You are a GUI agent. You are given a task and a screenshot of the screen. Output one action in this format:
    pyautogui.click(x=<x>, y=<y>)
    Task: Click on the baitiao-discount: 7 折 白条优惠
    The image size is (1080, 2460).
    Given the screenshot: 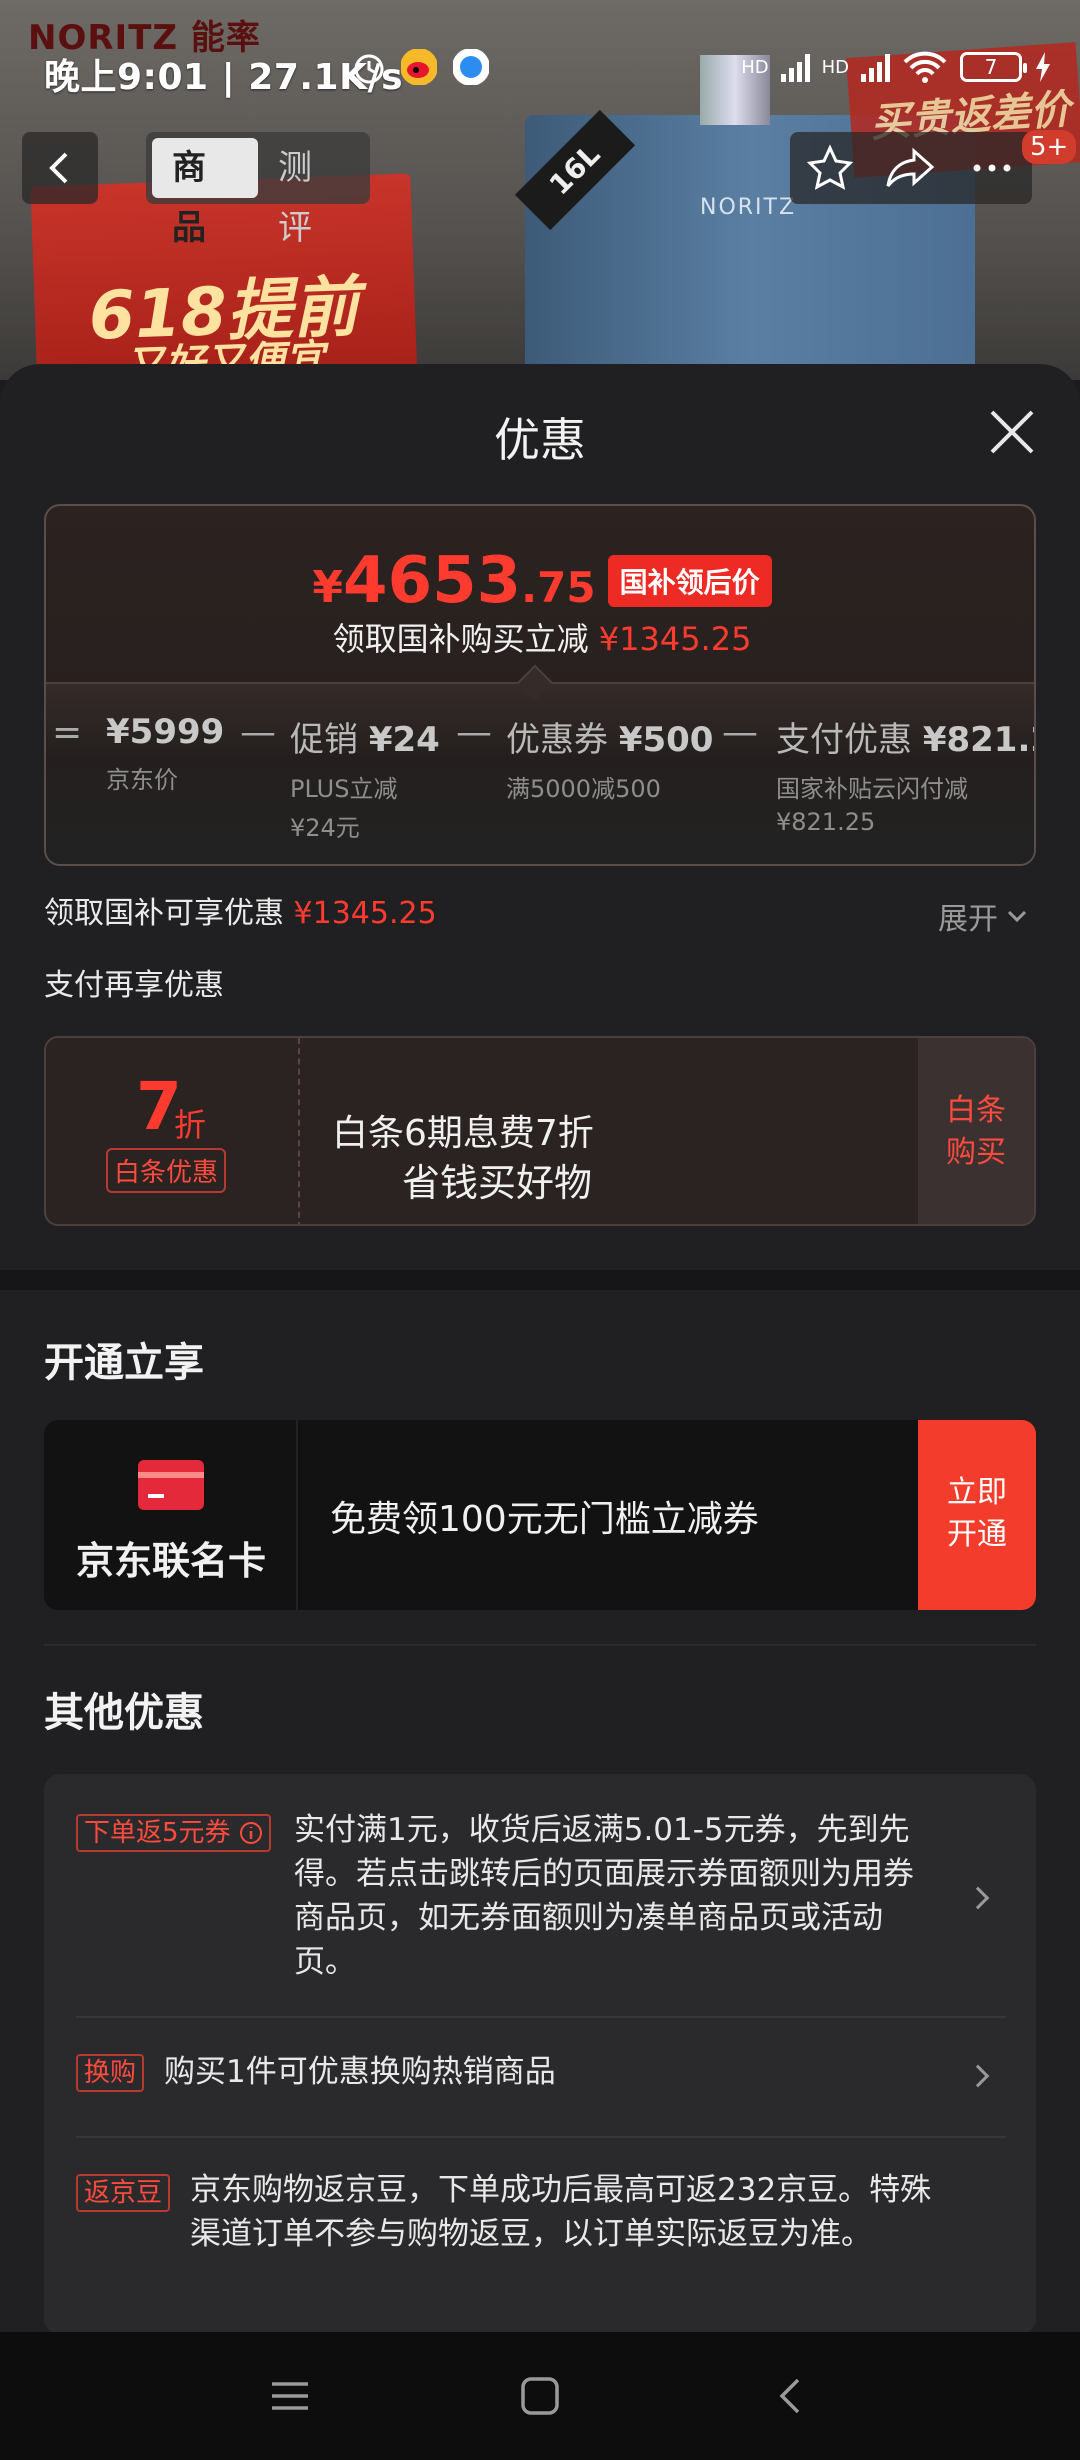 What is the action you would take?
    pyautogui.click(x=173, y=1131)
    